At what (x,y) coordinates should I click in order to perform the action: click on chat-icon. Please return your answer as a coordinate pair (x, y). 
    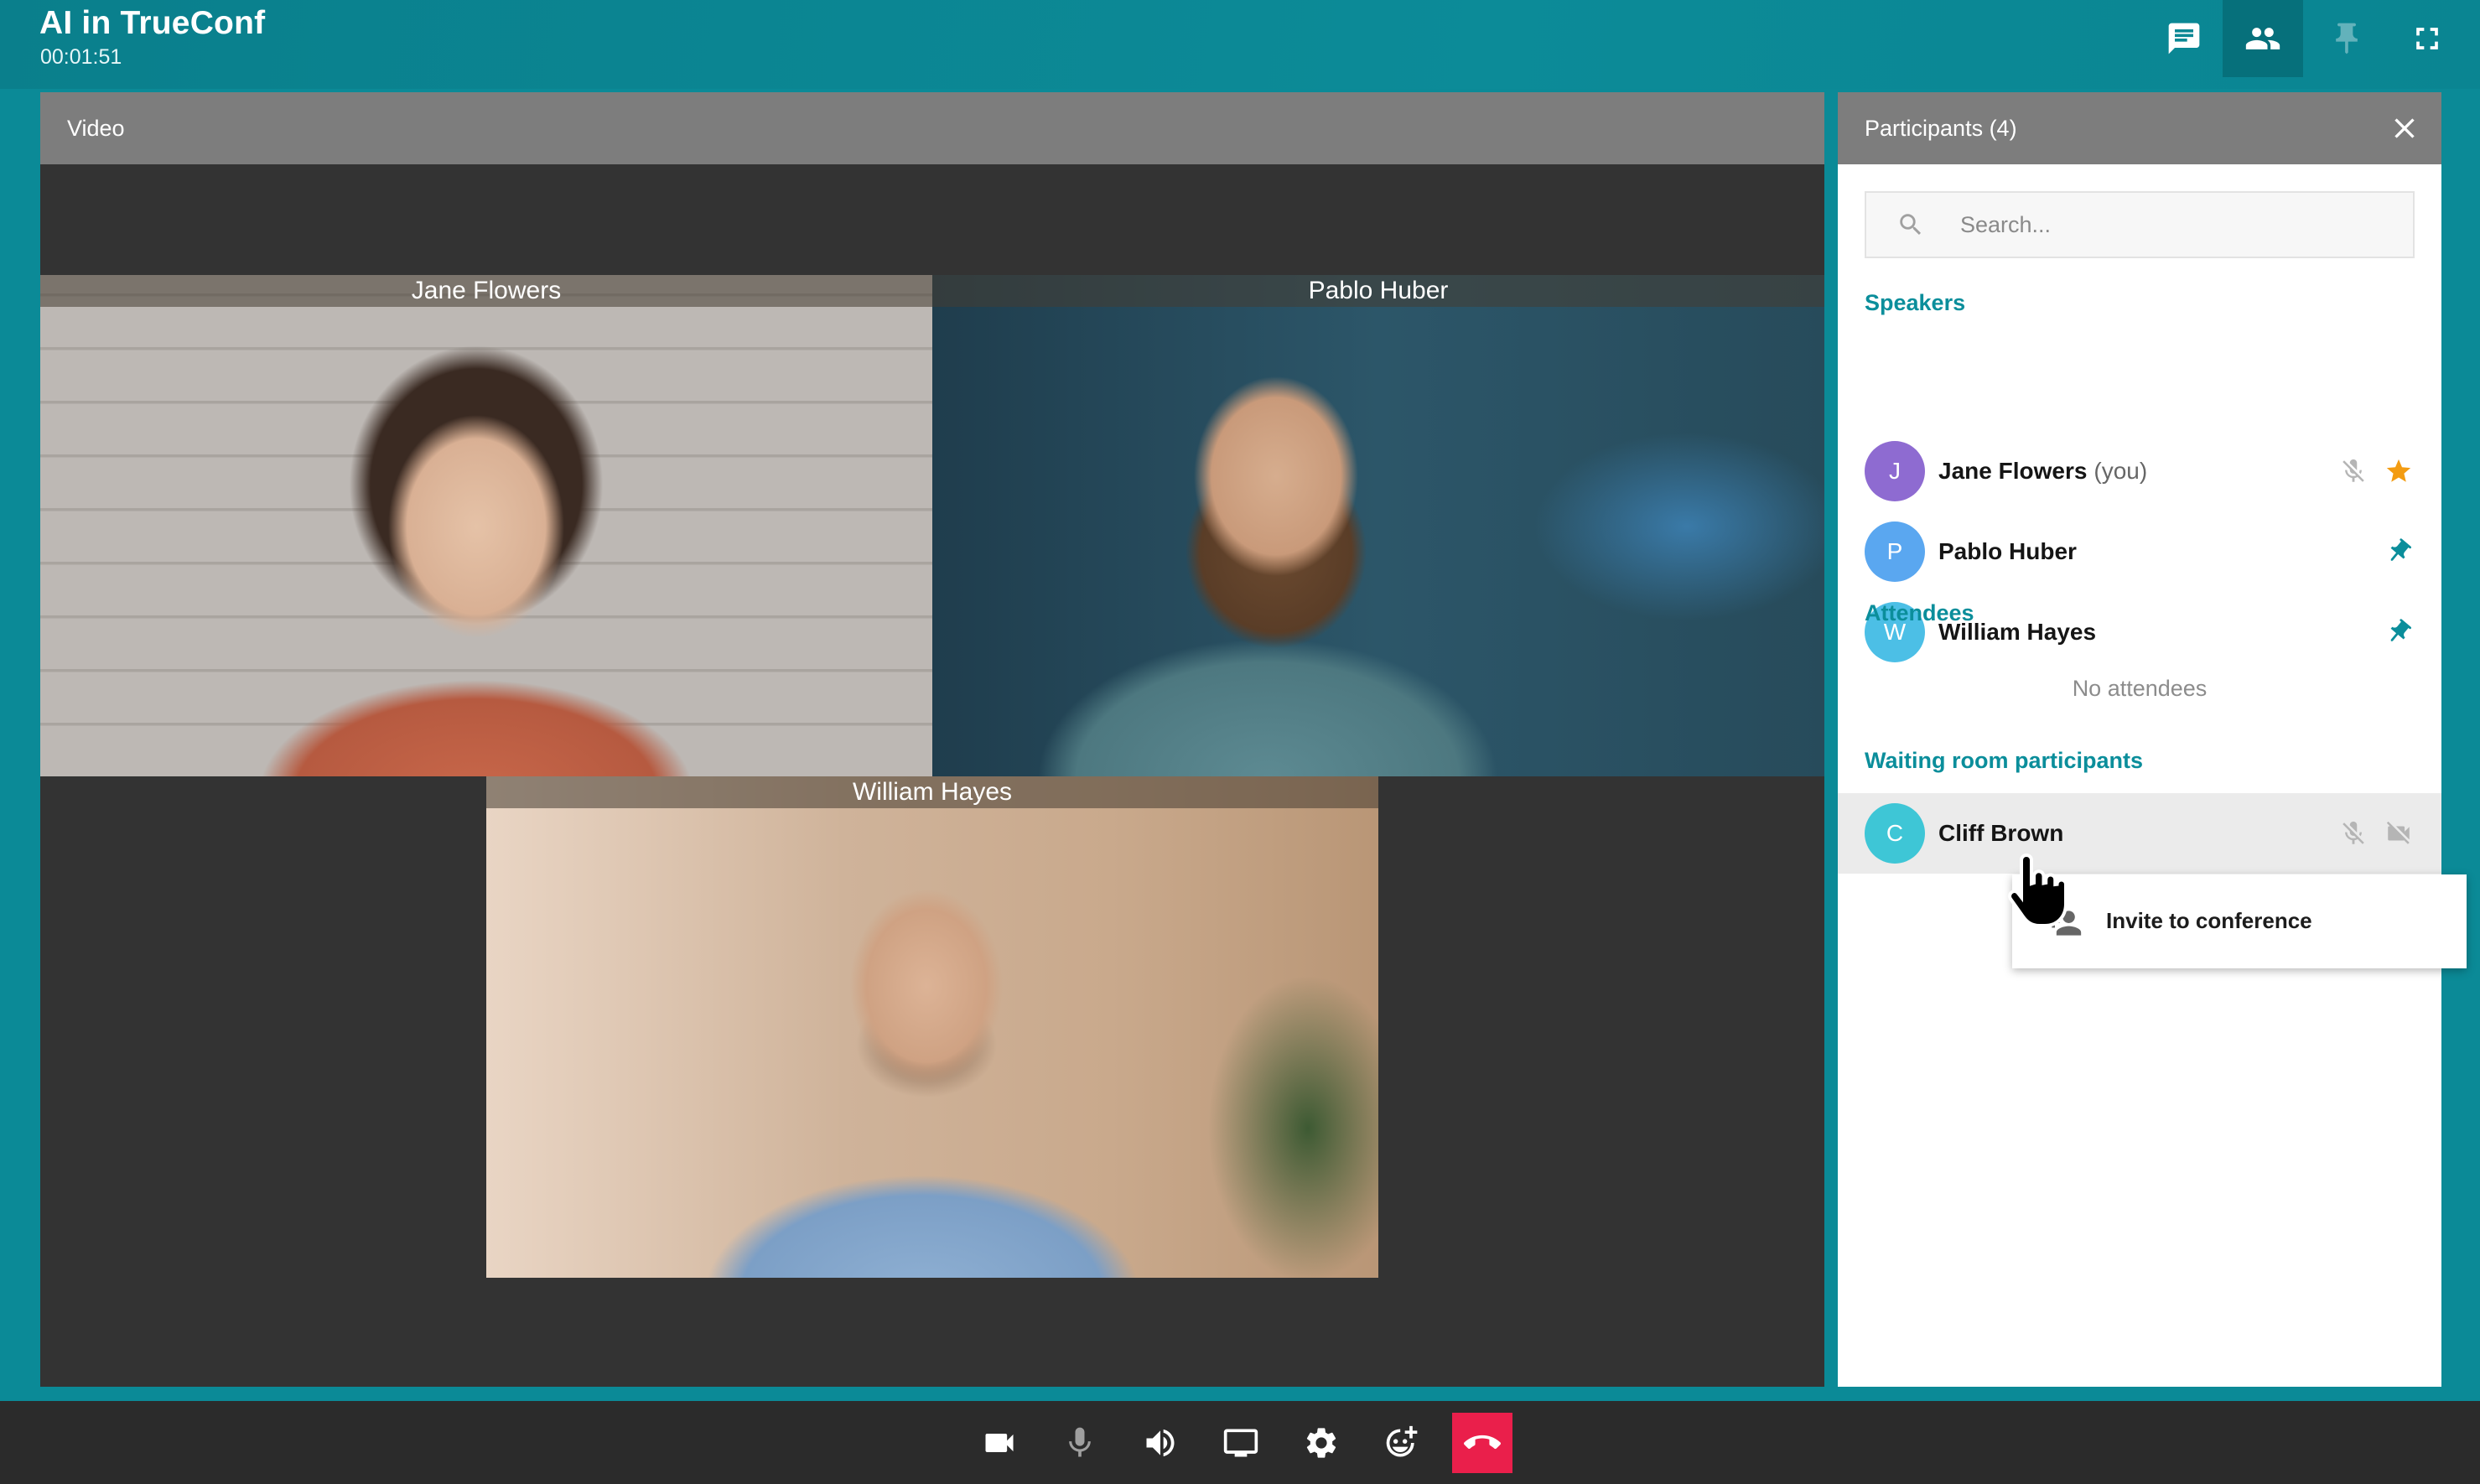
    Looking at the image, I should click on (2184, 38).